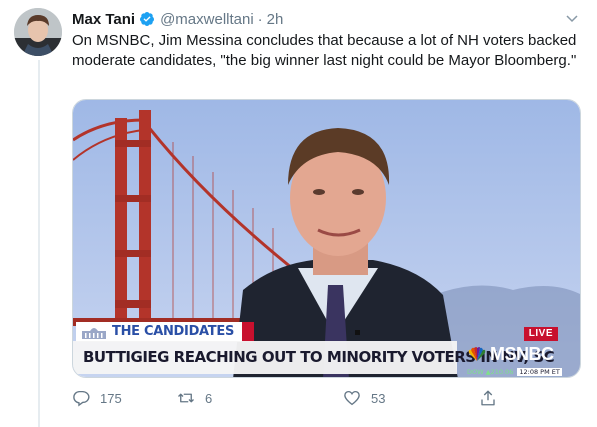 The width and height of the screenshot is (597, 427). What do you see at coordinates (364, 398) in the screenshot?
I see `like-button: 53` at bounding box center [364, 398].